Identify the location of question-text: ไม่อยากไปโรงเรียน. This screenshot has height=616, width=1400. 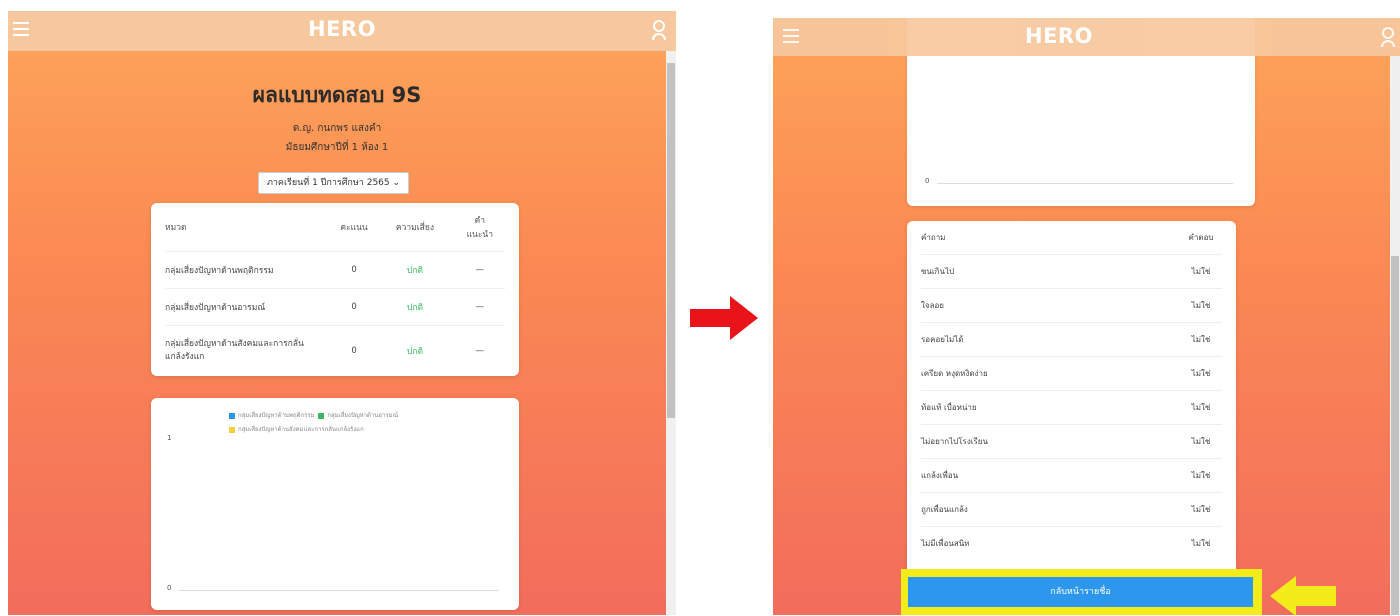
(954, 441).